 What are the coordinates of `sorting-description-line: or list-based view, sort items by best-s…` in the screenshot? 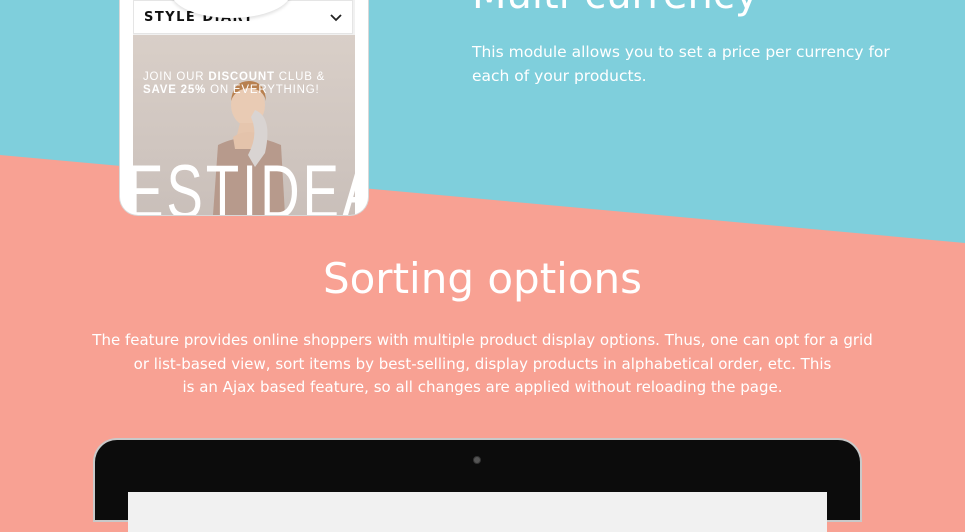 It's located at (482, 363).